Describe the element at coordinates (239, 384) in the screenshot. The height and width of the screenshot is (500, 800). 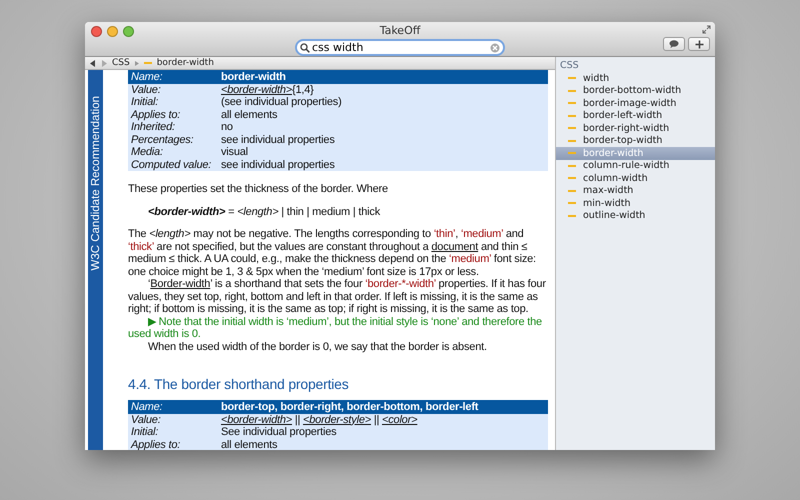
I see `section-heading: 4.4. The border shorthand properties` at that location.